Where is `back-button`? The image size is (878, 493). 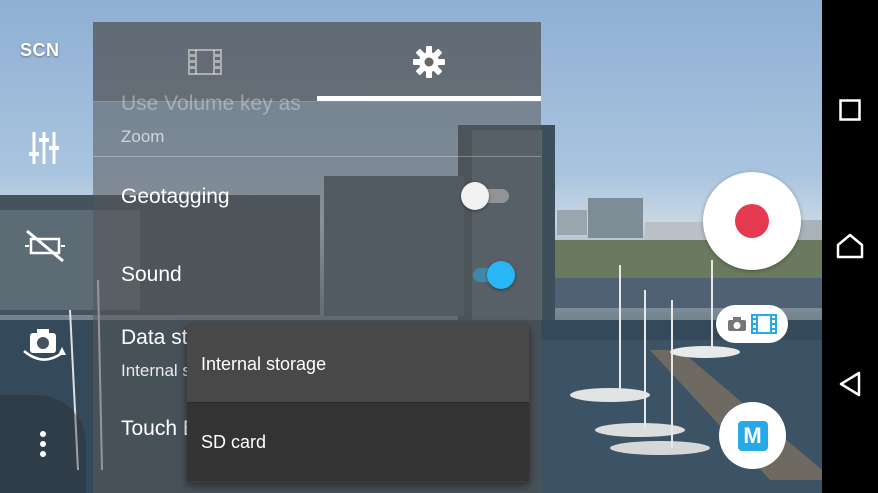
back-button is located at coordinates (850, 384).